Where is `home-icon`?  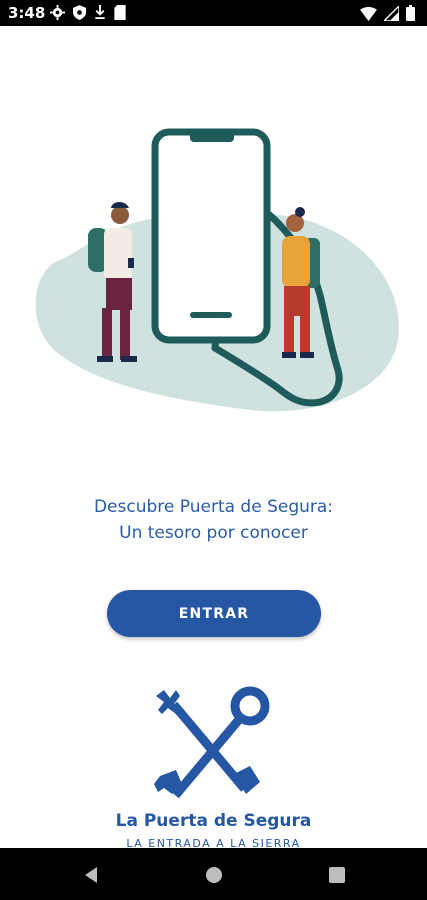
home-icon is located at coordinates (214, 875).